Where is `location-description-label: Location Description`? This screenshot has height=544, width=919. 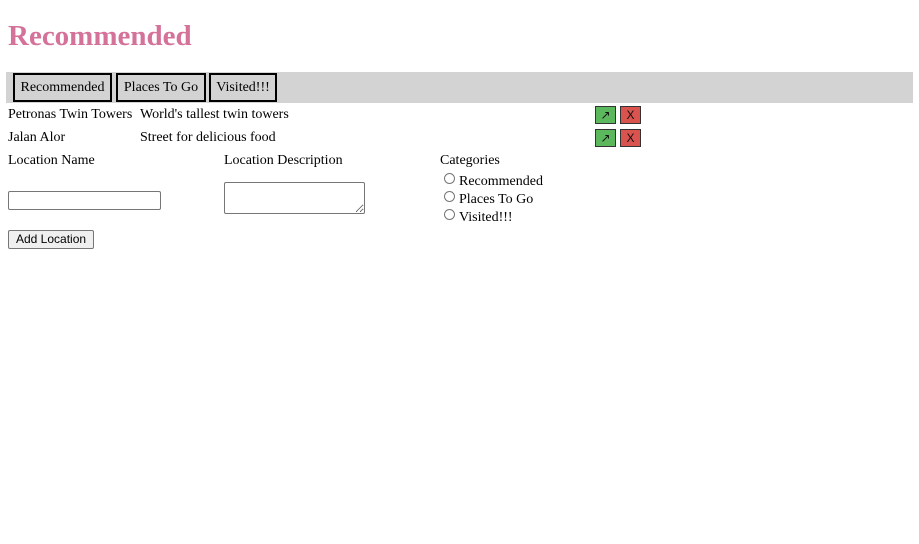 location-description-label: Location Description is located at coordinates (283, 160).